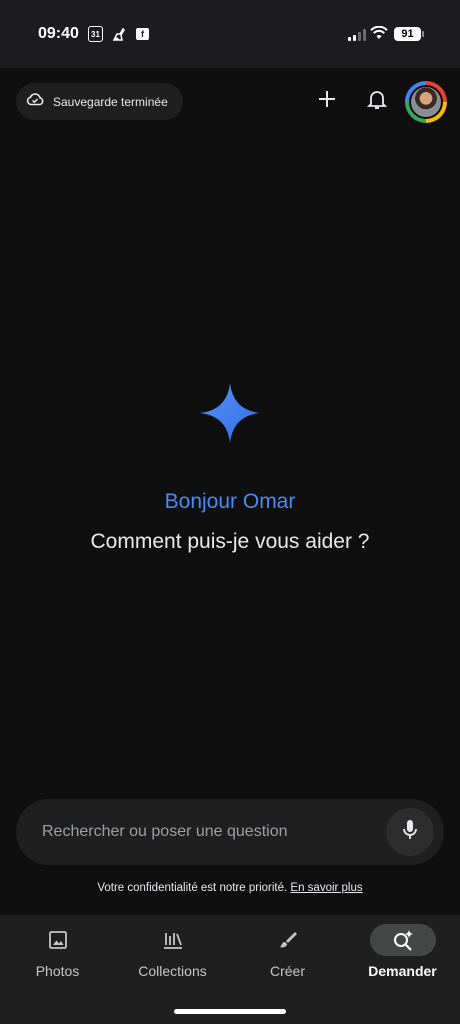 Image resolution: width=460 pixels, height=1024 pixels. I want to click on bell-icon, so click(377, 101).